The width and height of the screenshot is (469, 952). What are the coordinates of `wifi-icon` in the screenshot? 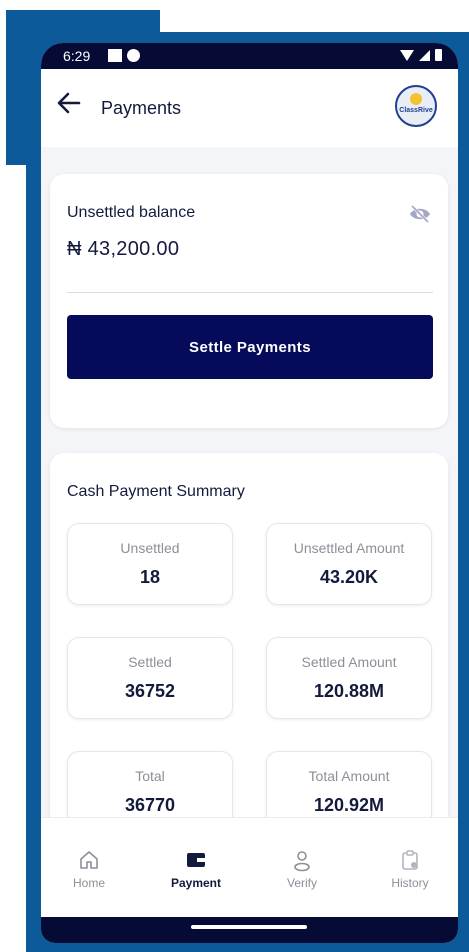 It's located at (407, 55).